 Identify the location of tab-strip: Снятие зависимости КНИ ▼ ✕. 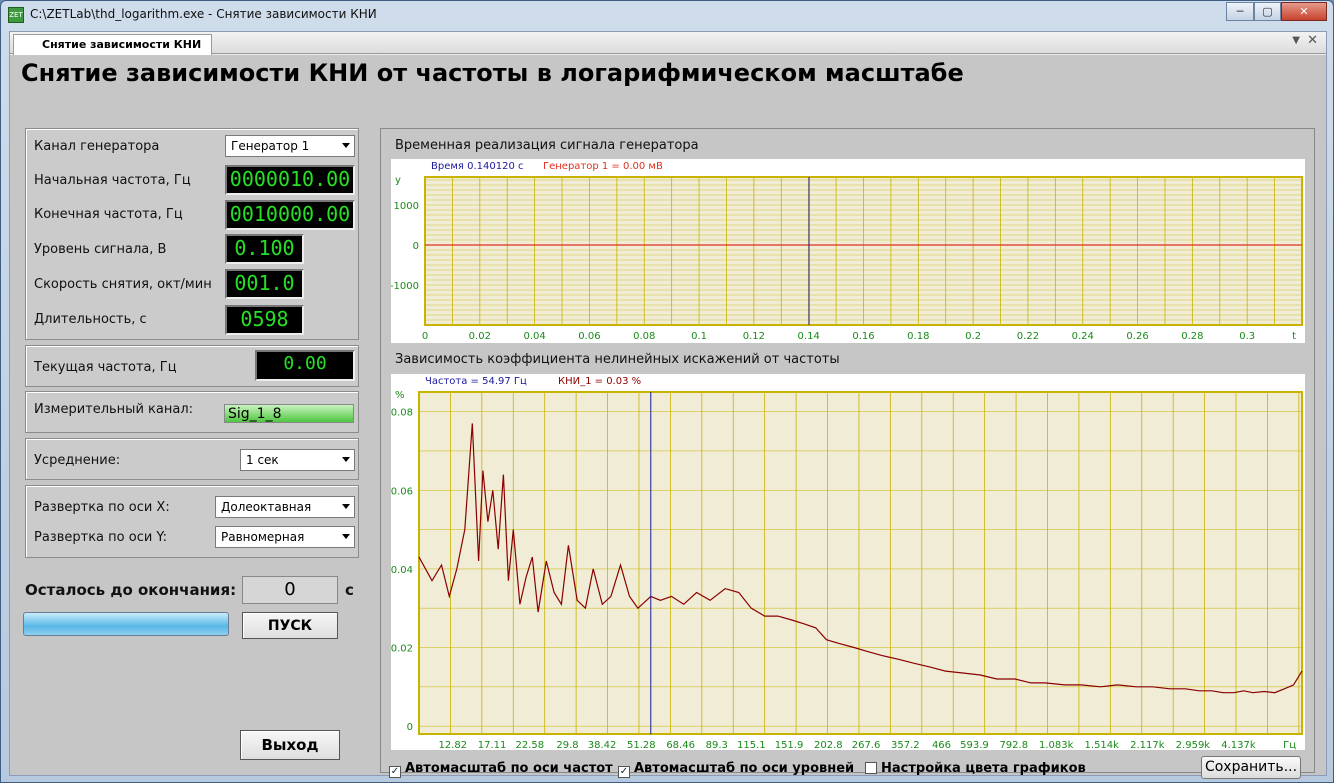
(668, 43).